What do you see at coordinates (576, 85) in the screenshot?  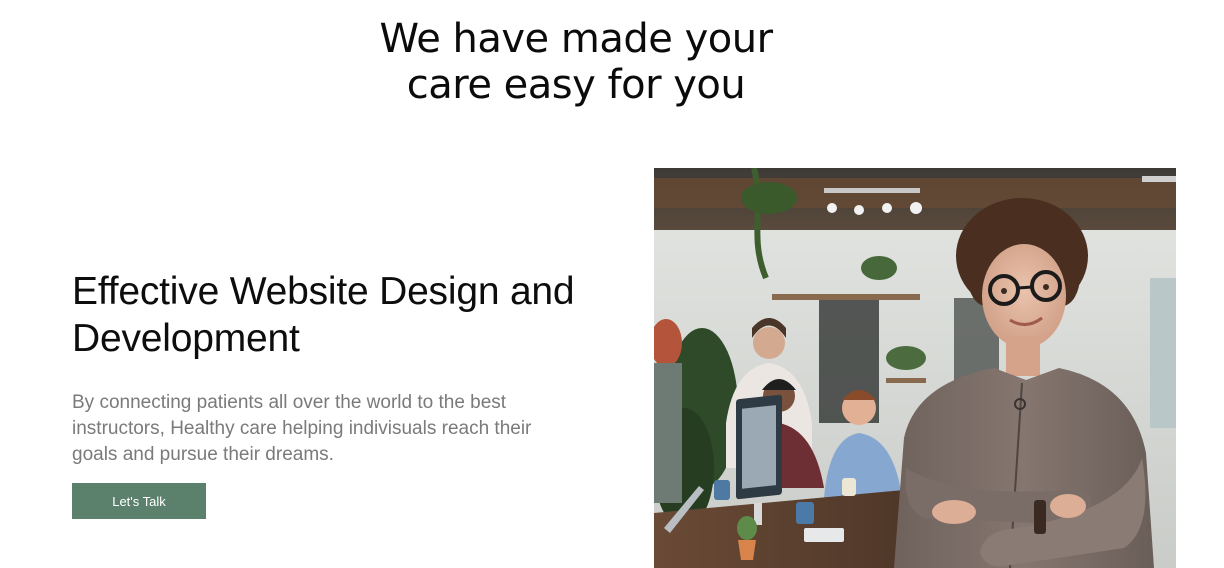 I see `hero-title-line-2: care easy for you` at bounding box center [576, 85].